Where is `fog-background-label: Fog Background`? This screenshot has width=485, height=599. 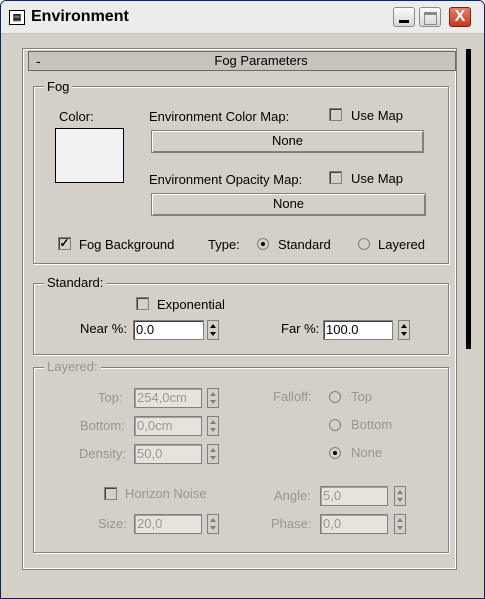
fog-background-label: Fog Background is located at coordinates (127, 244).